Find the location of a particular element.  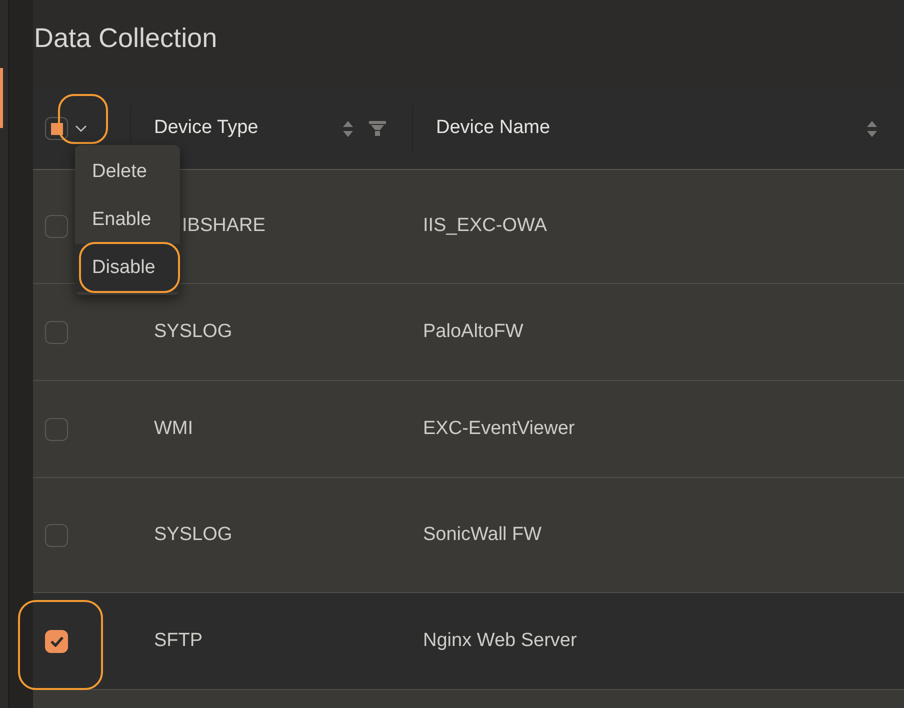

menu-item: Delete is located at coordinates (127, 172).